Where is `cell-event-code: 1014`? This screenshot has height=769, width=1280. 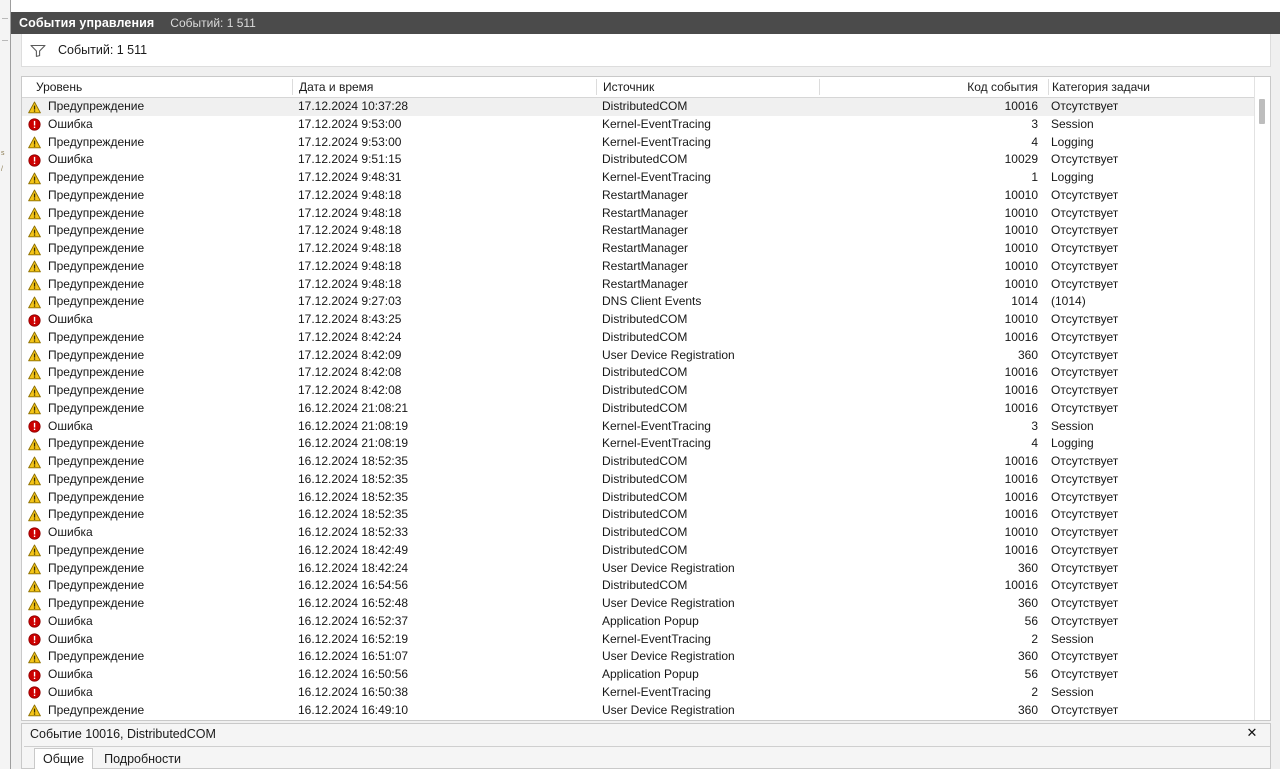
cell-event-code: 1014 is located at coordinates (1024, 301).